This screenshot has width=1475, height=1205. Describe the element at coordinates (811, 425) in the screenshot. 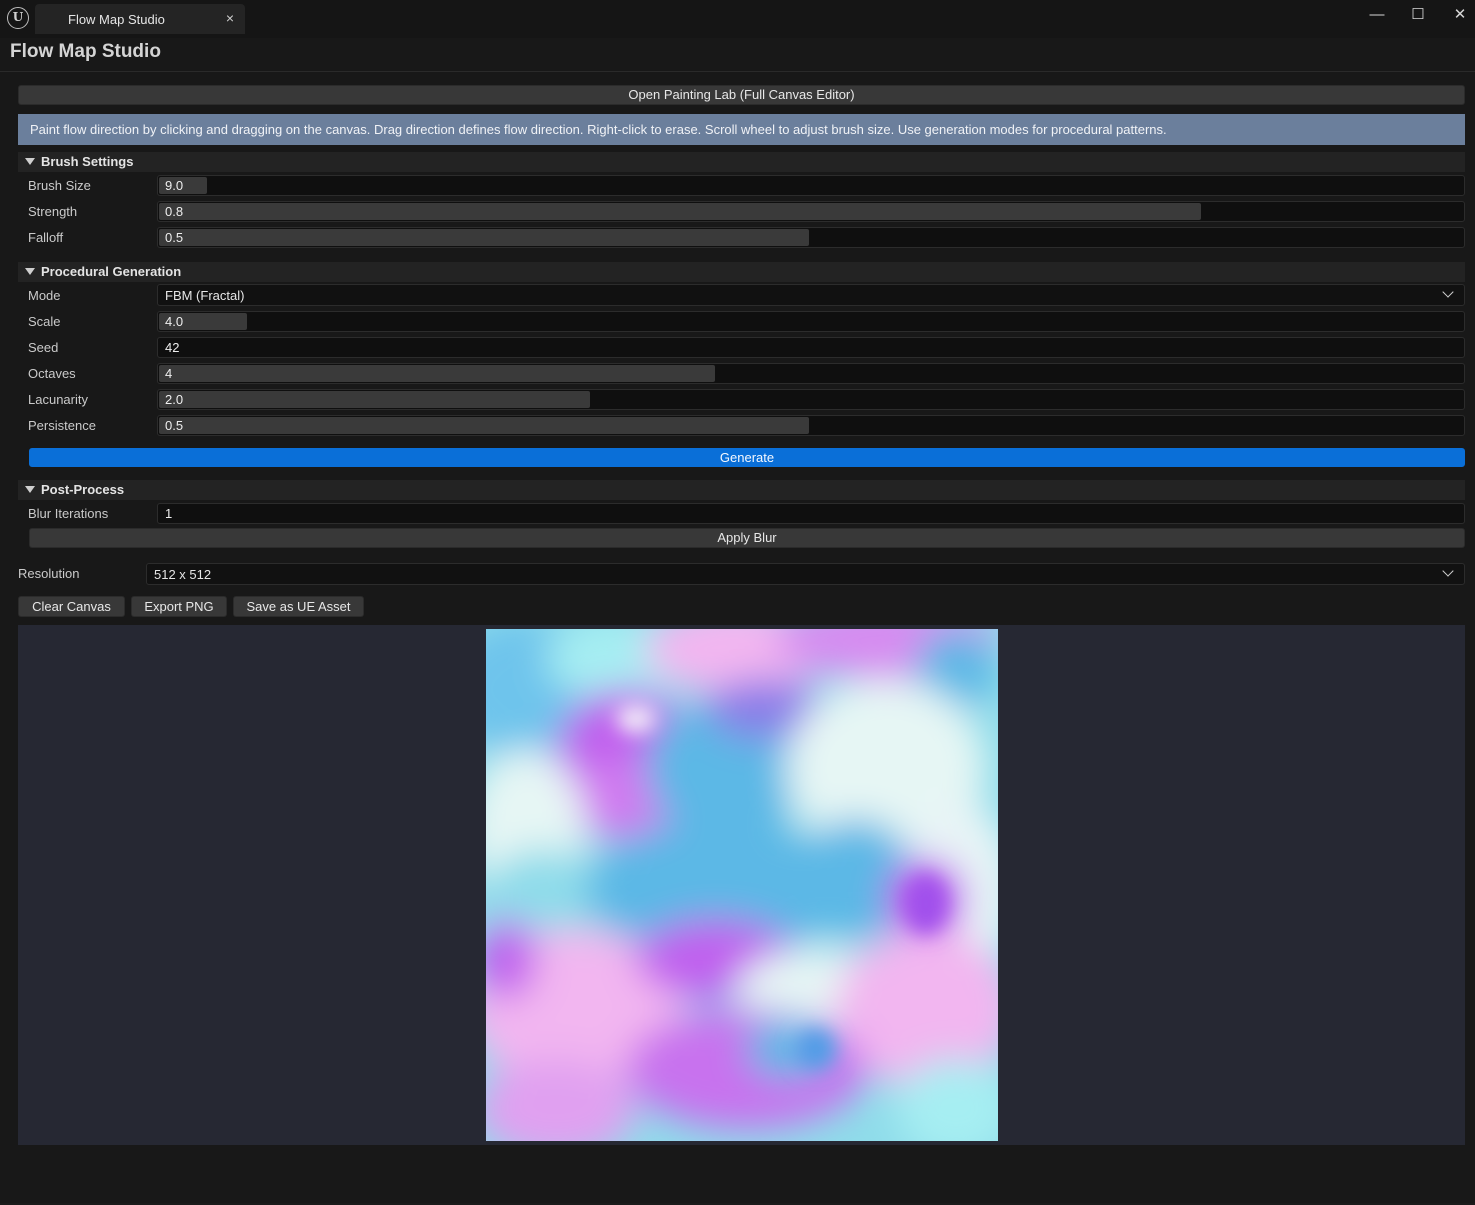

I see `persistence-slider: 0.5` at that location.